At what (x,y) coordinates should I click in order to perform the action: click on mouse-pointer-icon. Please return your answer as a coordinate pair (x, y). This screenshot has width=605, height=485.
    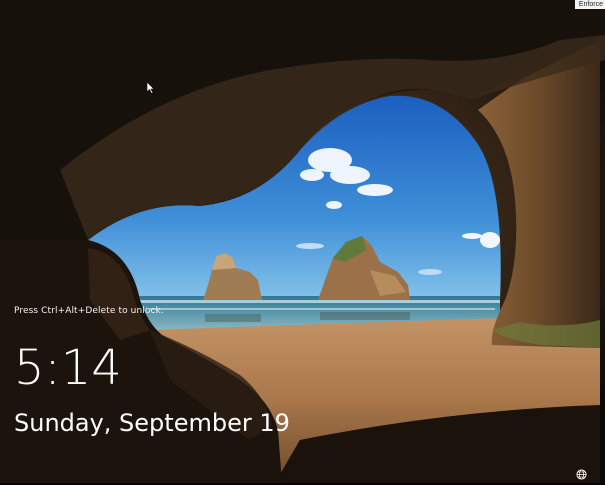
    Looking at the image, I should click on (150, 87).